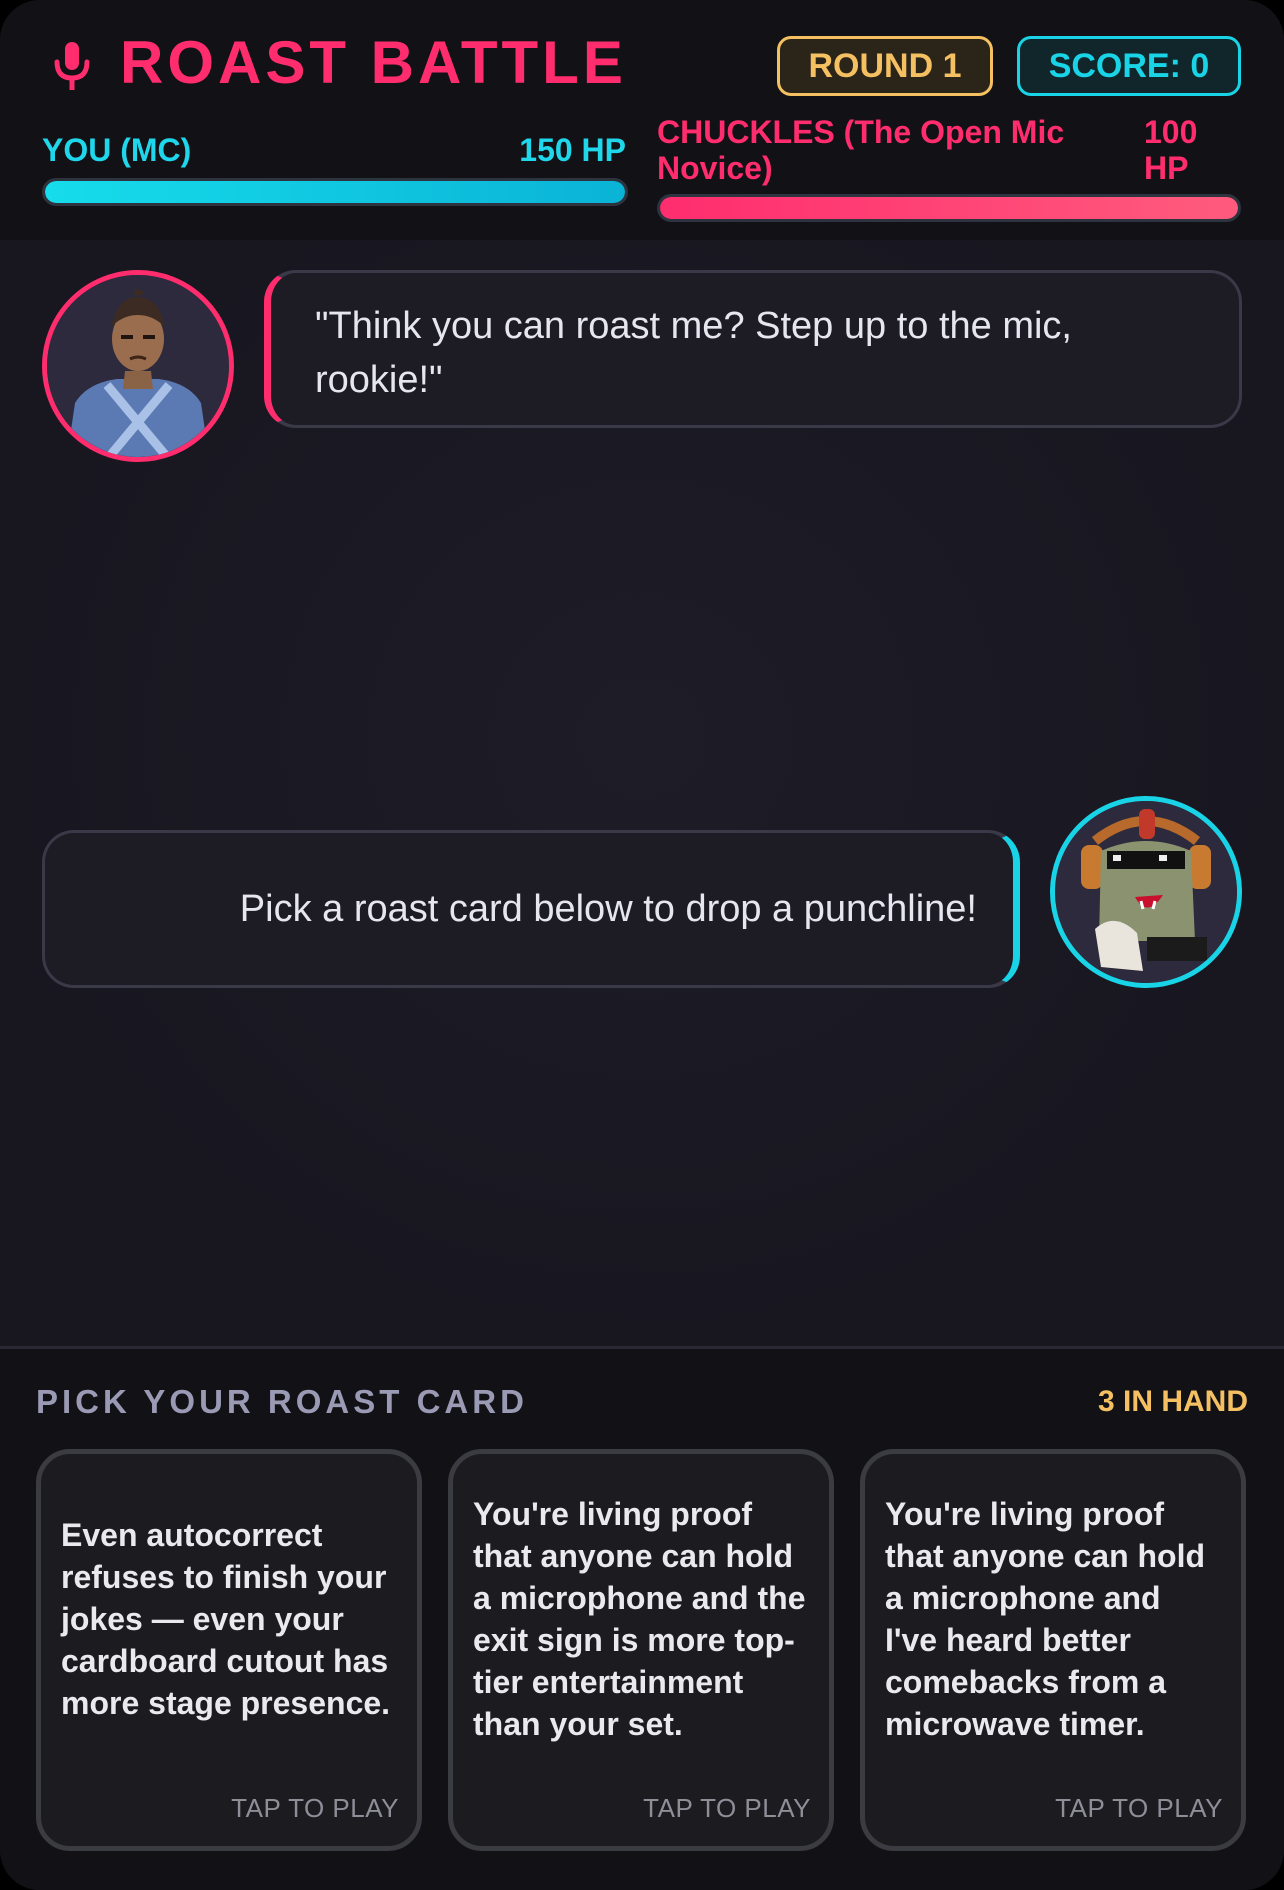 The image size is (1284, 1890). I want to click on opponent-avatar-illustration, so click(1146, 892).